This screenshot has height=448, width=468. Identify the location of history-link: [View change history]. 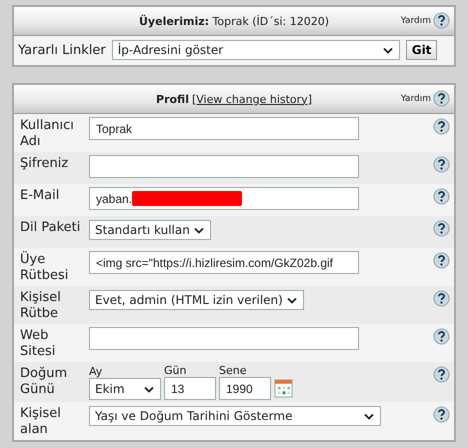
(252, 99).